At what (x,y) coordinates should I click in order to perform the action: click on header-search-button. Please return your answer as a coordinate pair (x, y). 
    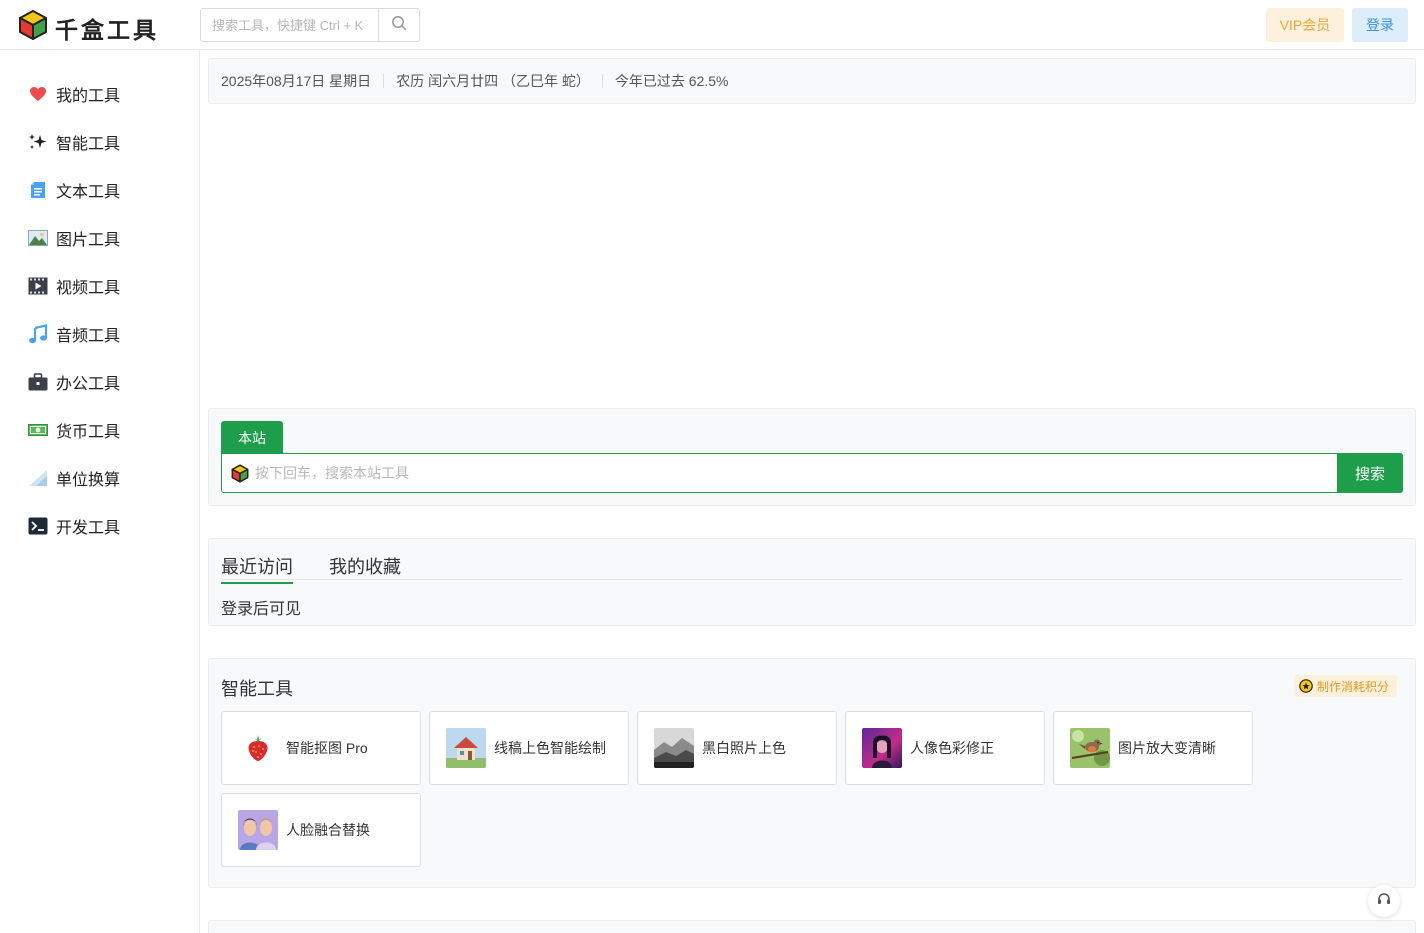
    Looking at the image, I should click on (398, 25).